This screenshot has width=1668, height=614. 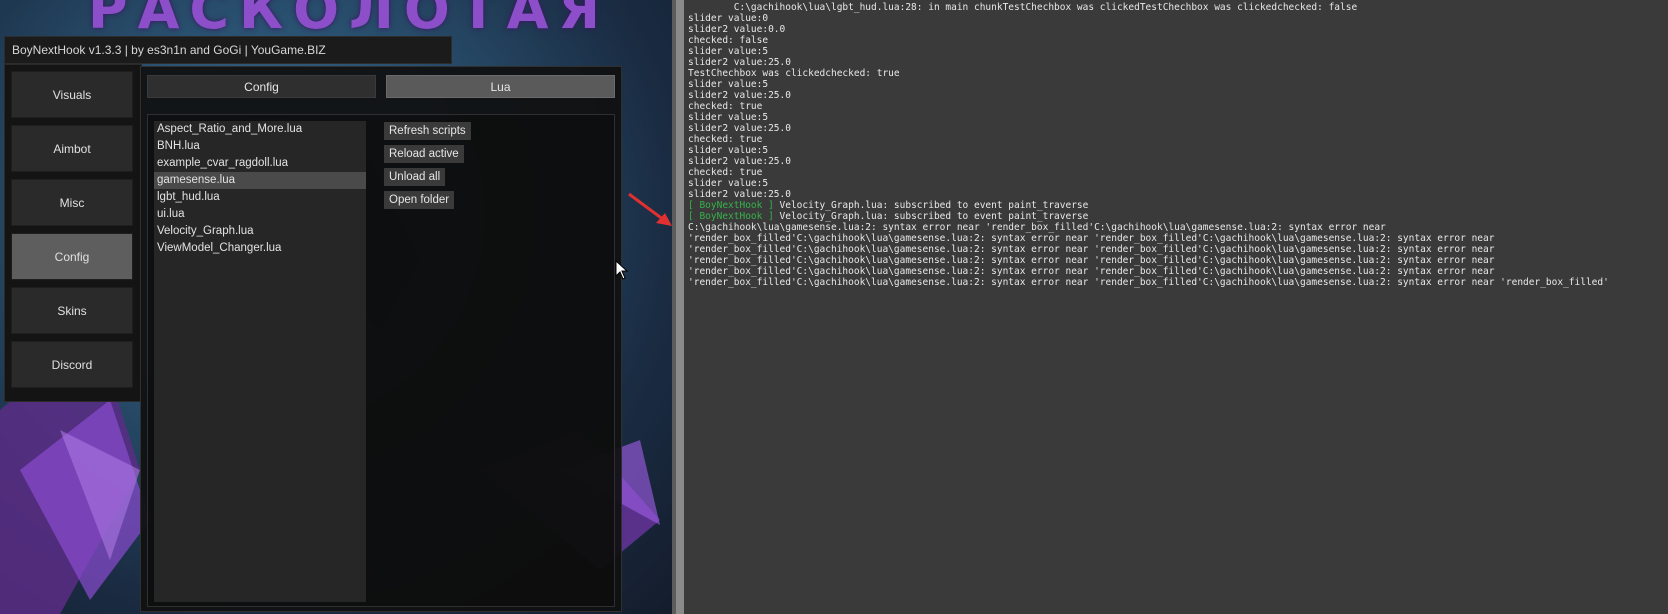 What do you see at coordinates (500, 86) in the screenshot?
I see `tab-lua: Lua` at bounding box center [500, 86].